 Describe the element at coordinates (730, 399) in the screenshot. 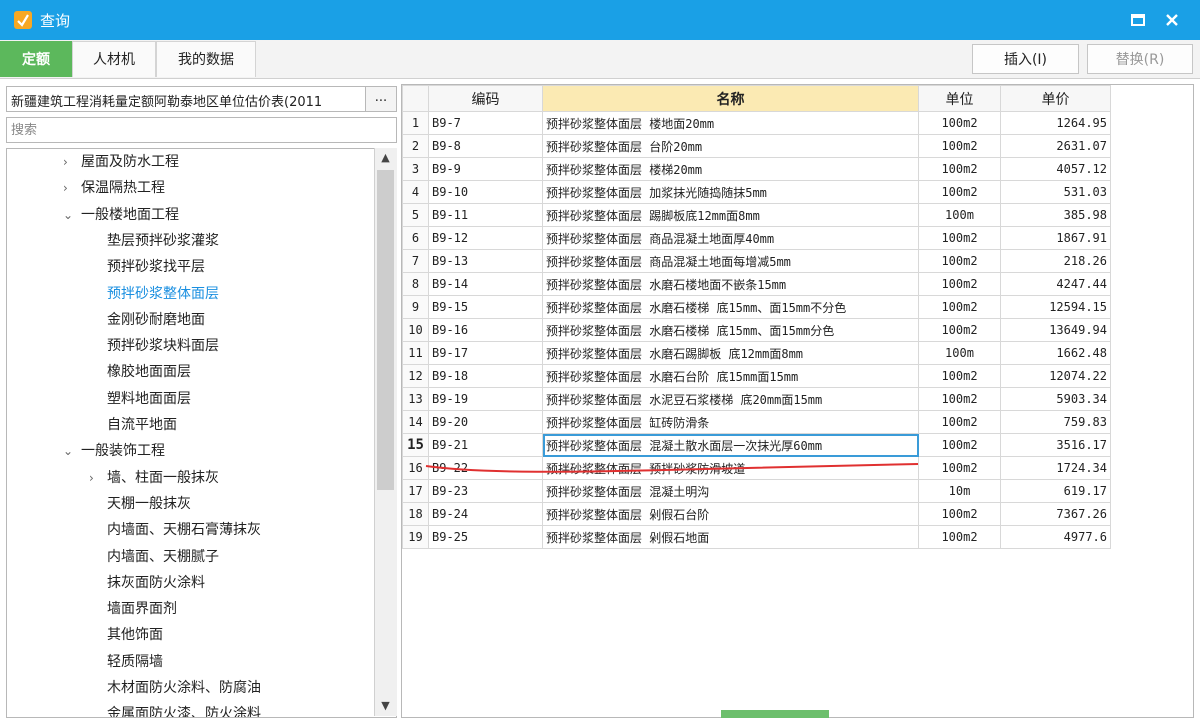

I see `name-cell: 预拌砂浆整体面层 水泥豆石浆楼梯 底20mm面15mm` at that location.